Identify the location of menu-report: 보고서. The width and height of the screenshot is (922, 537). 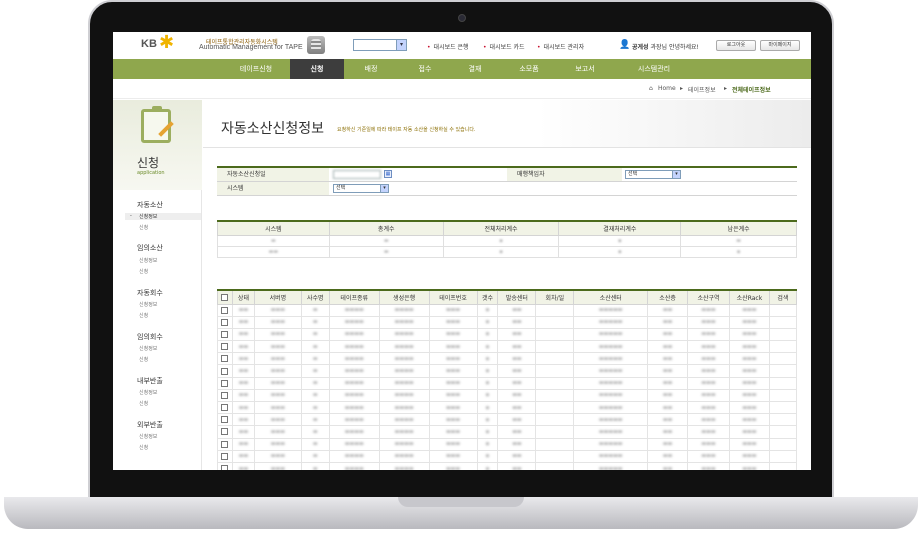
(585, 69).